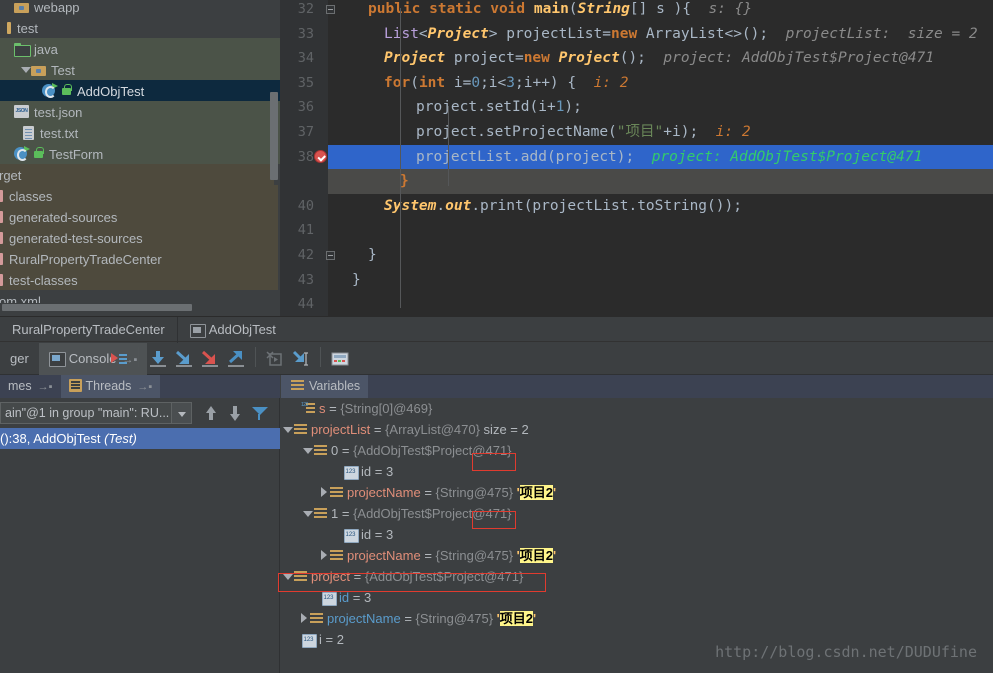  I want to click on frame-list-item: ():38, AddObjTest (Test), so click(140, 438).